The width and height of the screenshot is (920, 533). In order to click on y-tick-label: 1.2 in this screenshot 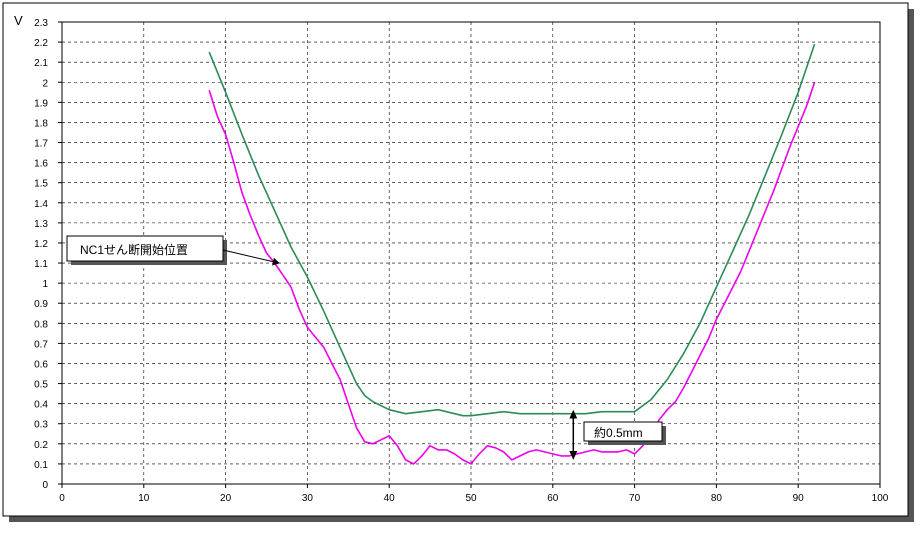, I will do `click(41, 244)`.